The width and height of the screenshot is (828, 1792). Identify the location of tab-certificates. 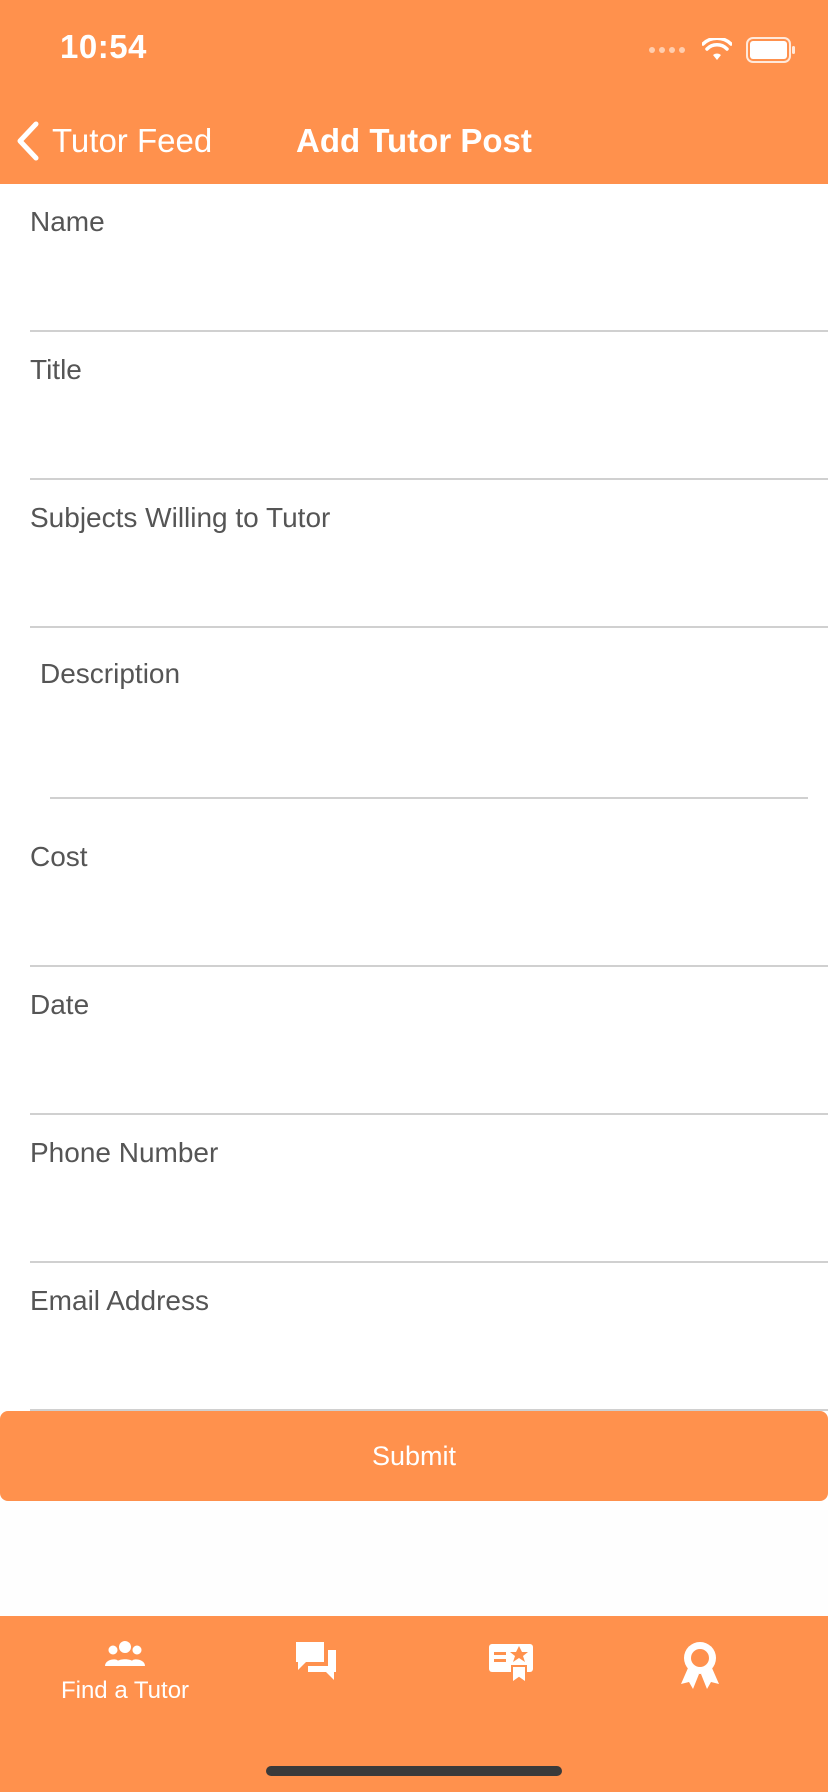
(511, 1685).